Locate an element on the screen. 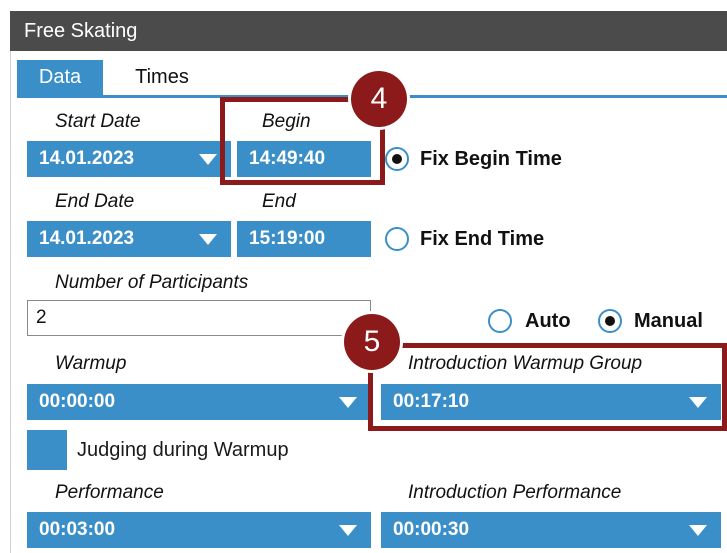 The image size is (727, 553). start-date-dropdown: 14.01.2023 is located at coordinates (129, 159).